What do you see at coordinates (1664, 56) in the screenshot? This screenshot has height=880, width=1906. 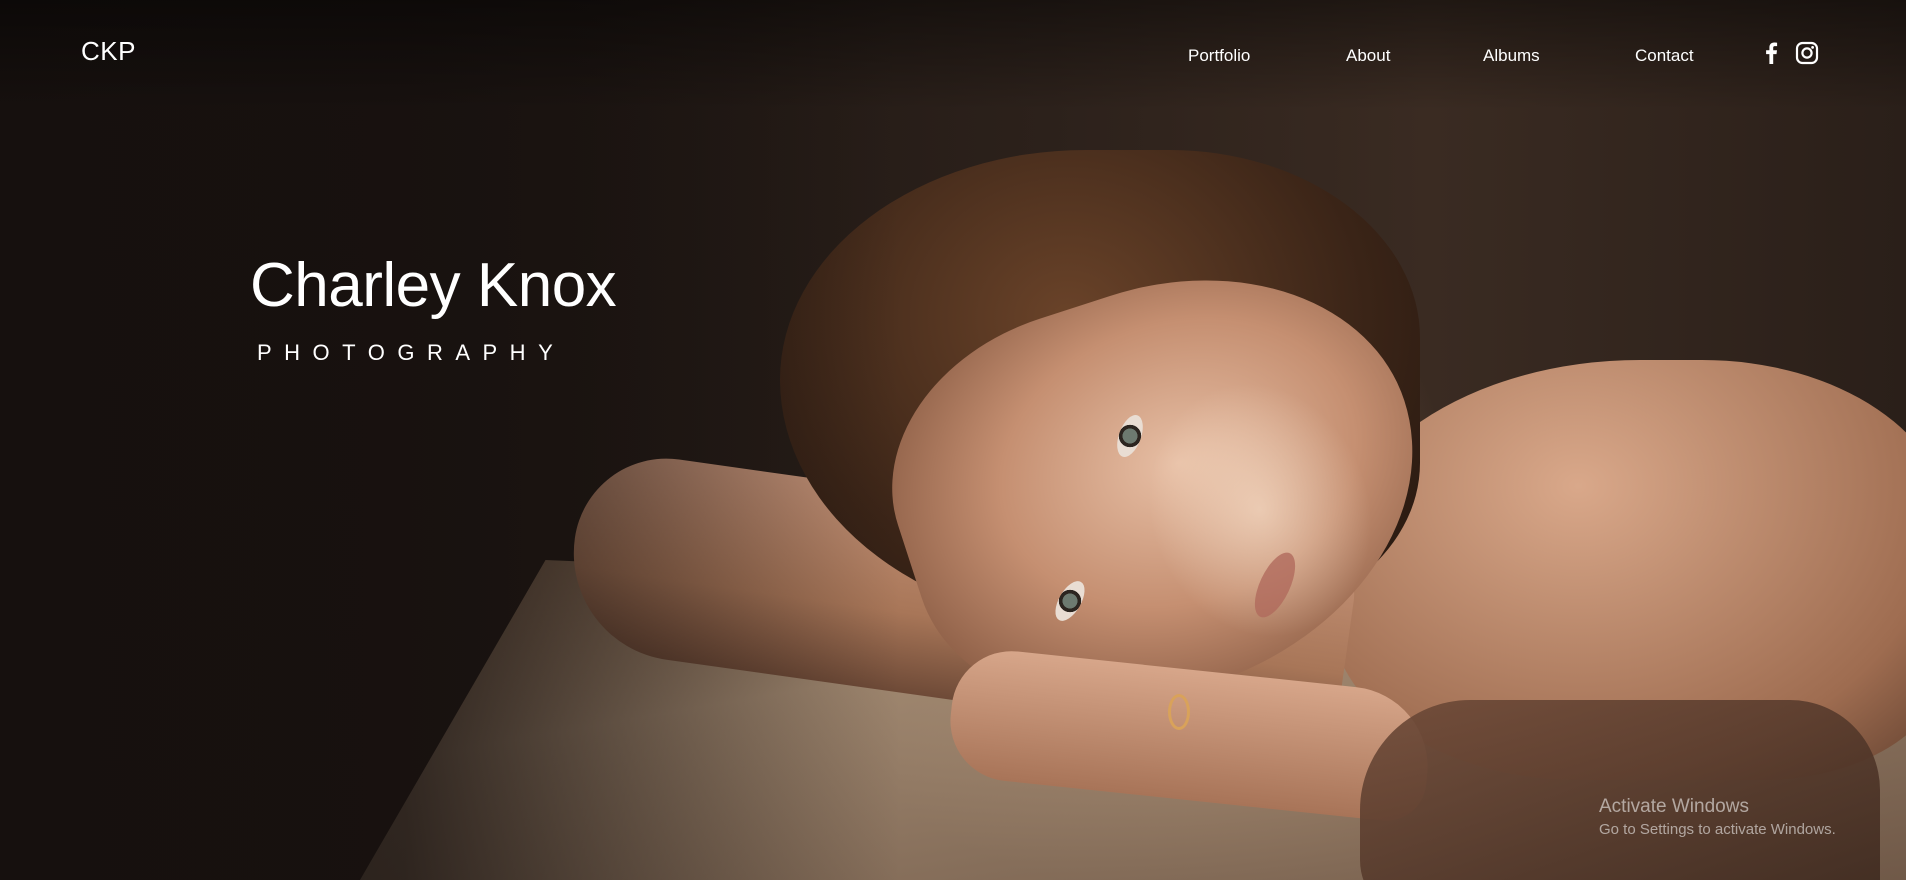 I see `nav-contact: Contact` at bounding box center [1664, 56].